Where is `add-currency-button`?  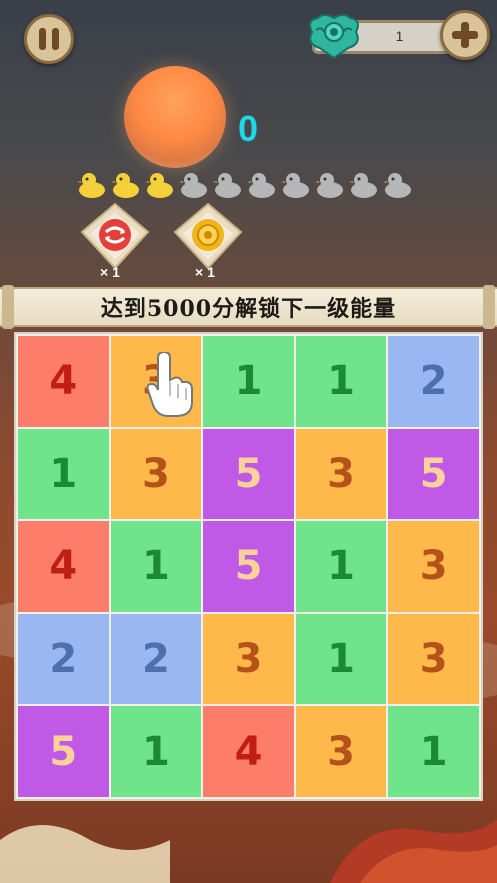 add-currency-button is located at coordinates (465, 35).